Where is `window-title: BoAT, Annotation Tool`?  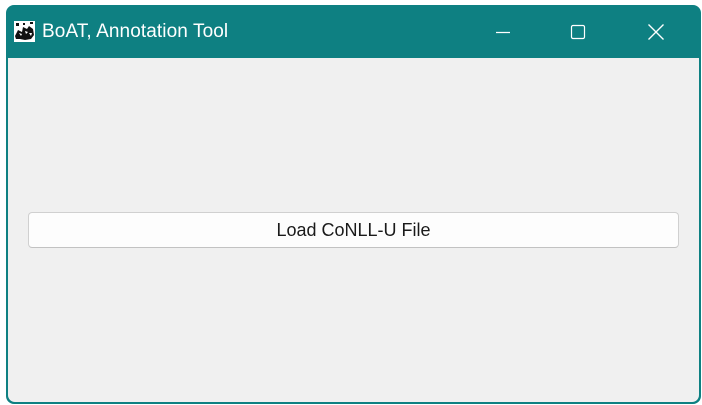 window-title: BoAT, Annotation Tool is located at coordinates (135, 31).